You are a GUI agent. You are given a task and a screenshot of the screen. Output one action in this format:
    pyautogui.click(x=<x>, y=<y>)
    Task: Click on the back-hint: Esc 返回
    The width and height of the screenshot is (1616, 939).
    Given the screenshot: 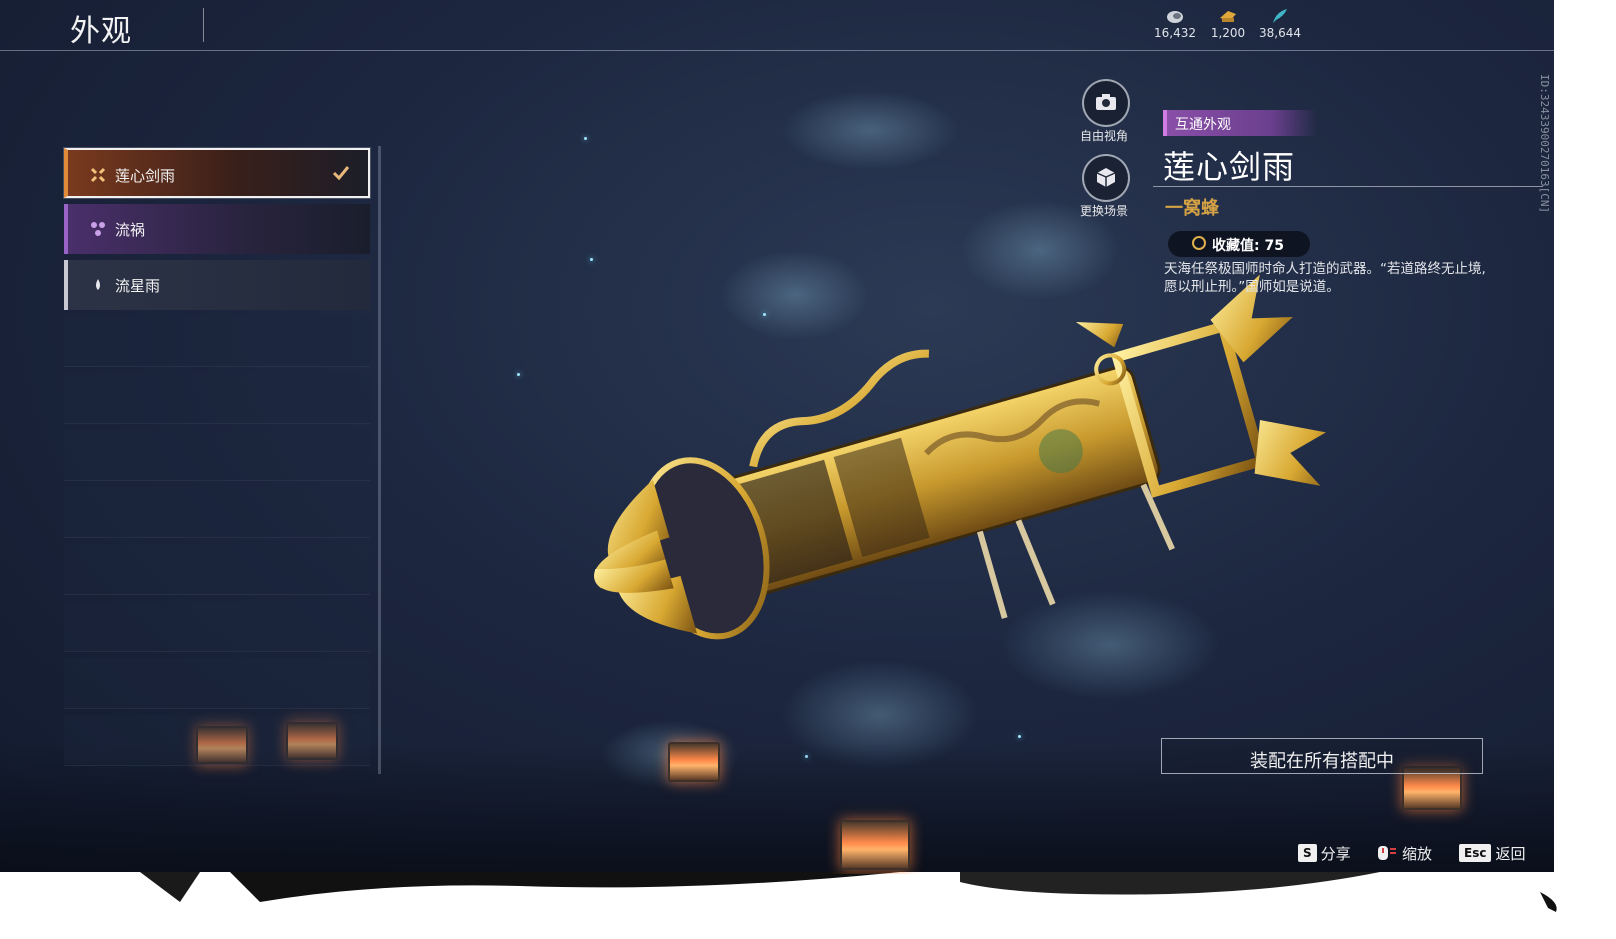 What is the action you would take?
    pyautogui.click(x=1492, y=854)
    